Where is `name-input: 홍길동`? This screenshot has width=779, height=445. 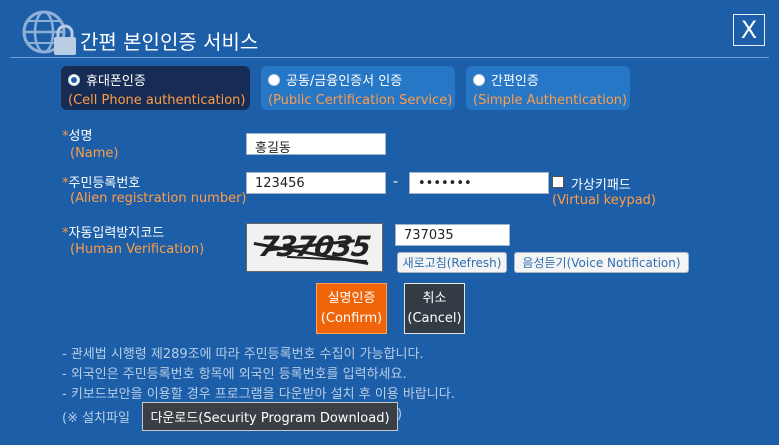
name-input: 홍길동 is located at coordinates (316, 144).